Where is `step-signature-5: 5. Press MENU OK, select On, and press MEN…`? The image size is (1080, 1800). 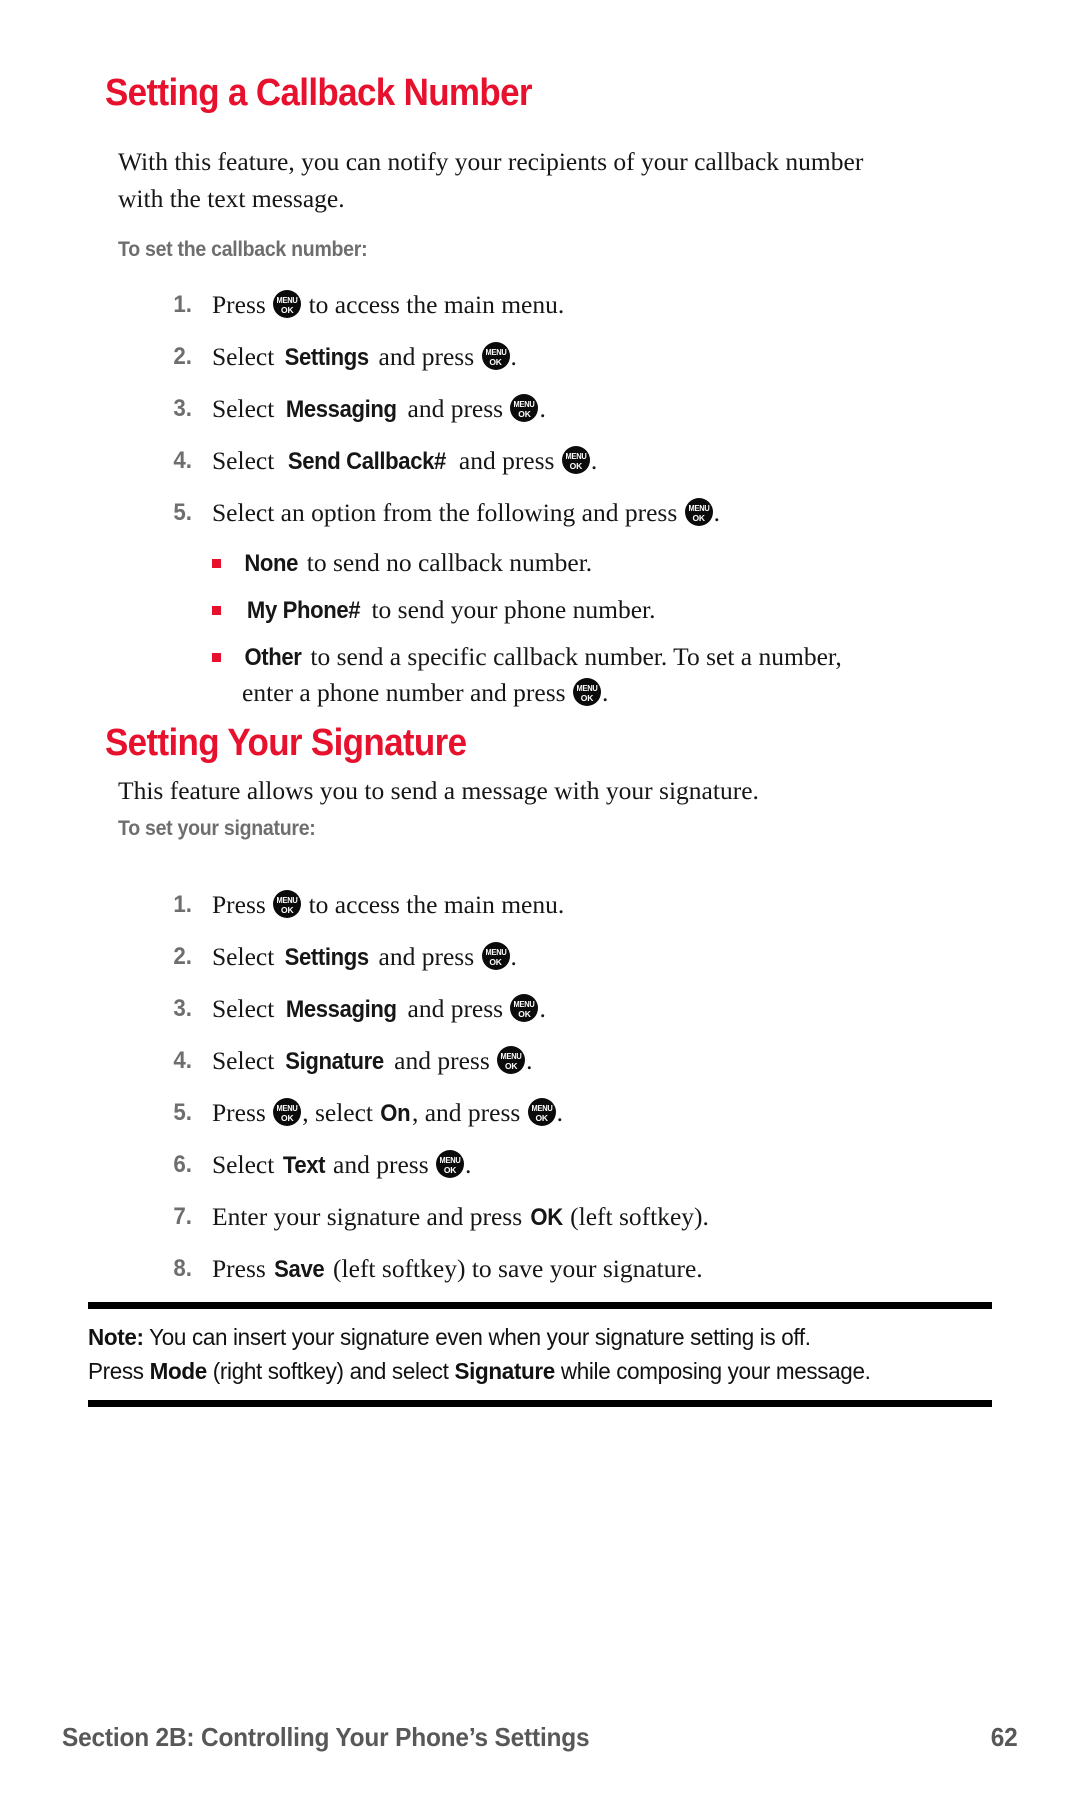 step-signature-5: 5. Press MENU OK, select On, and press MEN… is located at coordinates (355, 1113).